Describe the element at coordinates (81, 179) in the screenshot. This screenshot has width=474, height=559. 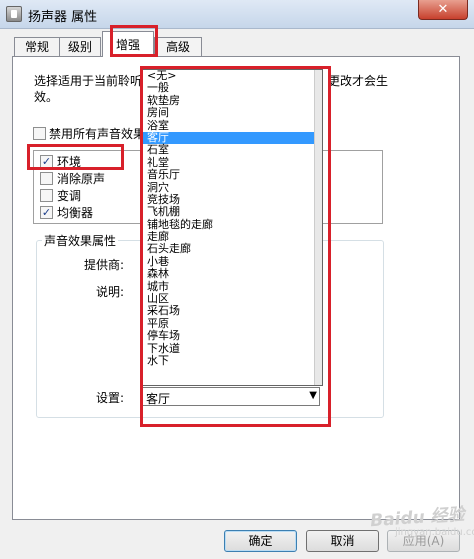
I see `effect-label-voice-cancel: 消除原声` at that location.